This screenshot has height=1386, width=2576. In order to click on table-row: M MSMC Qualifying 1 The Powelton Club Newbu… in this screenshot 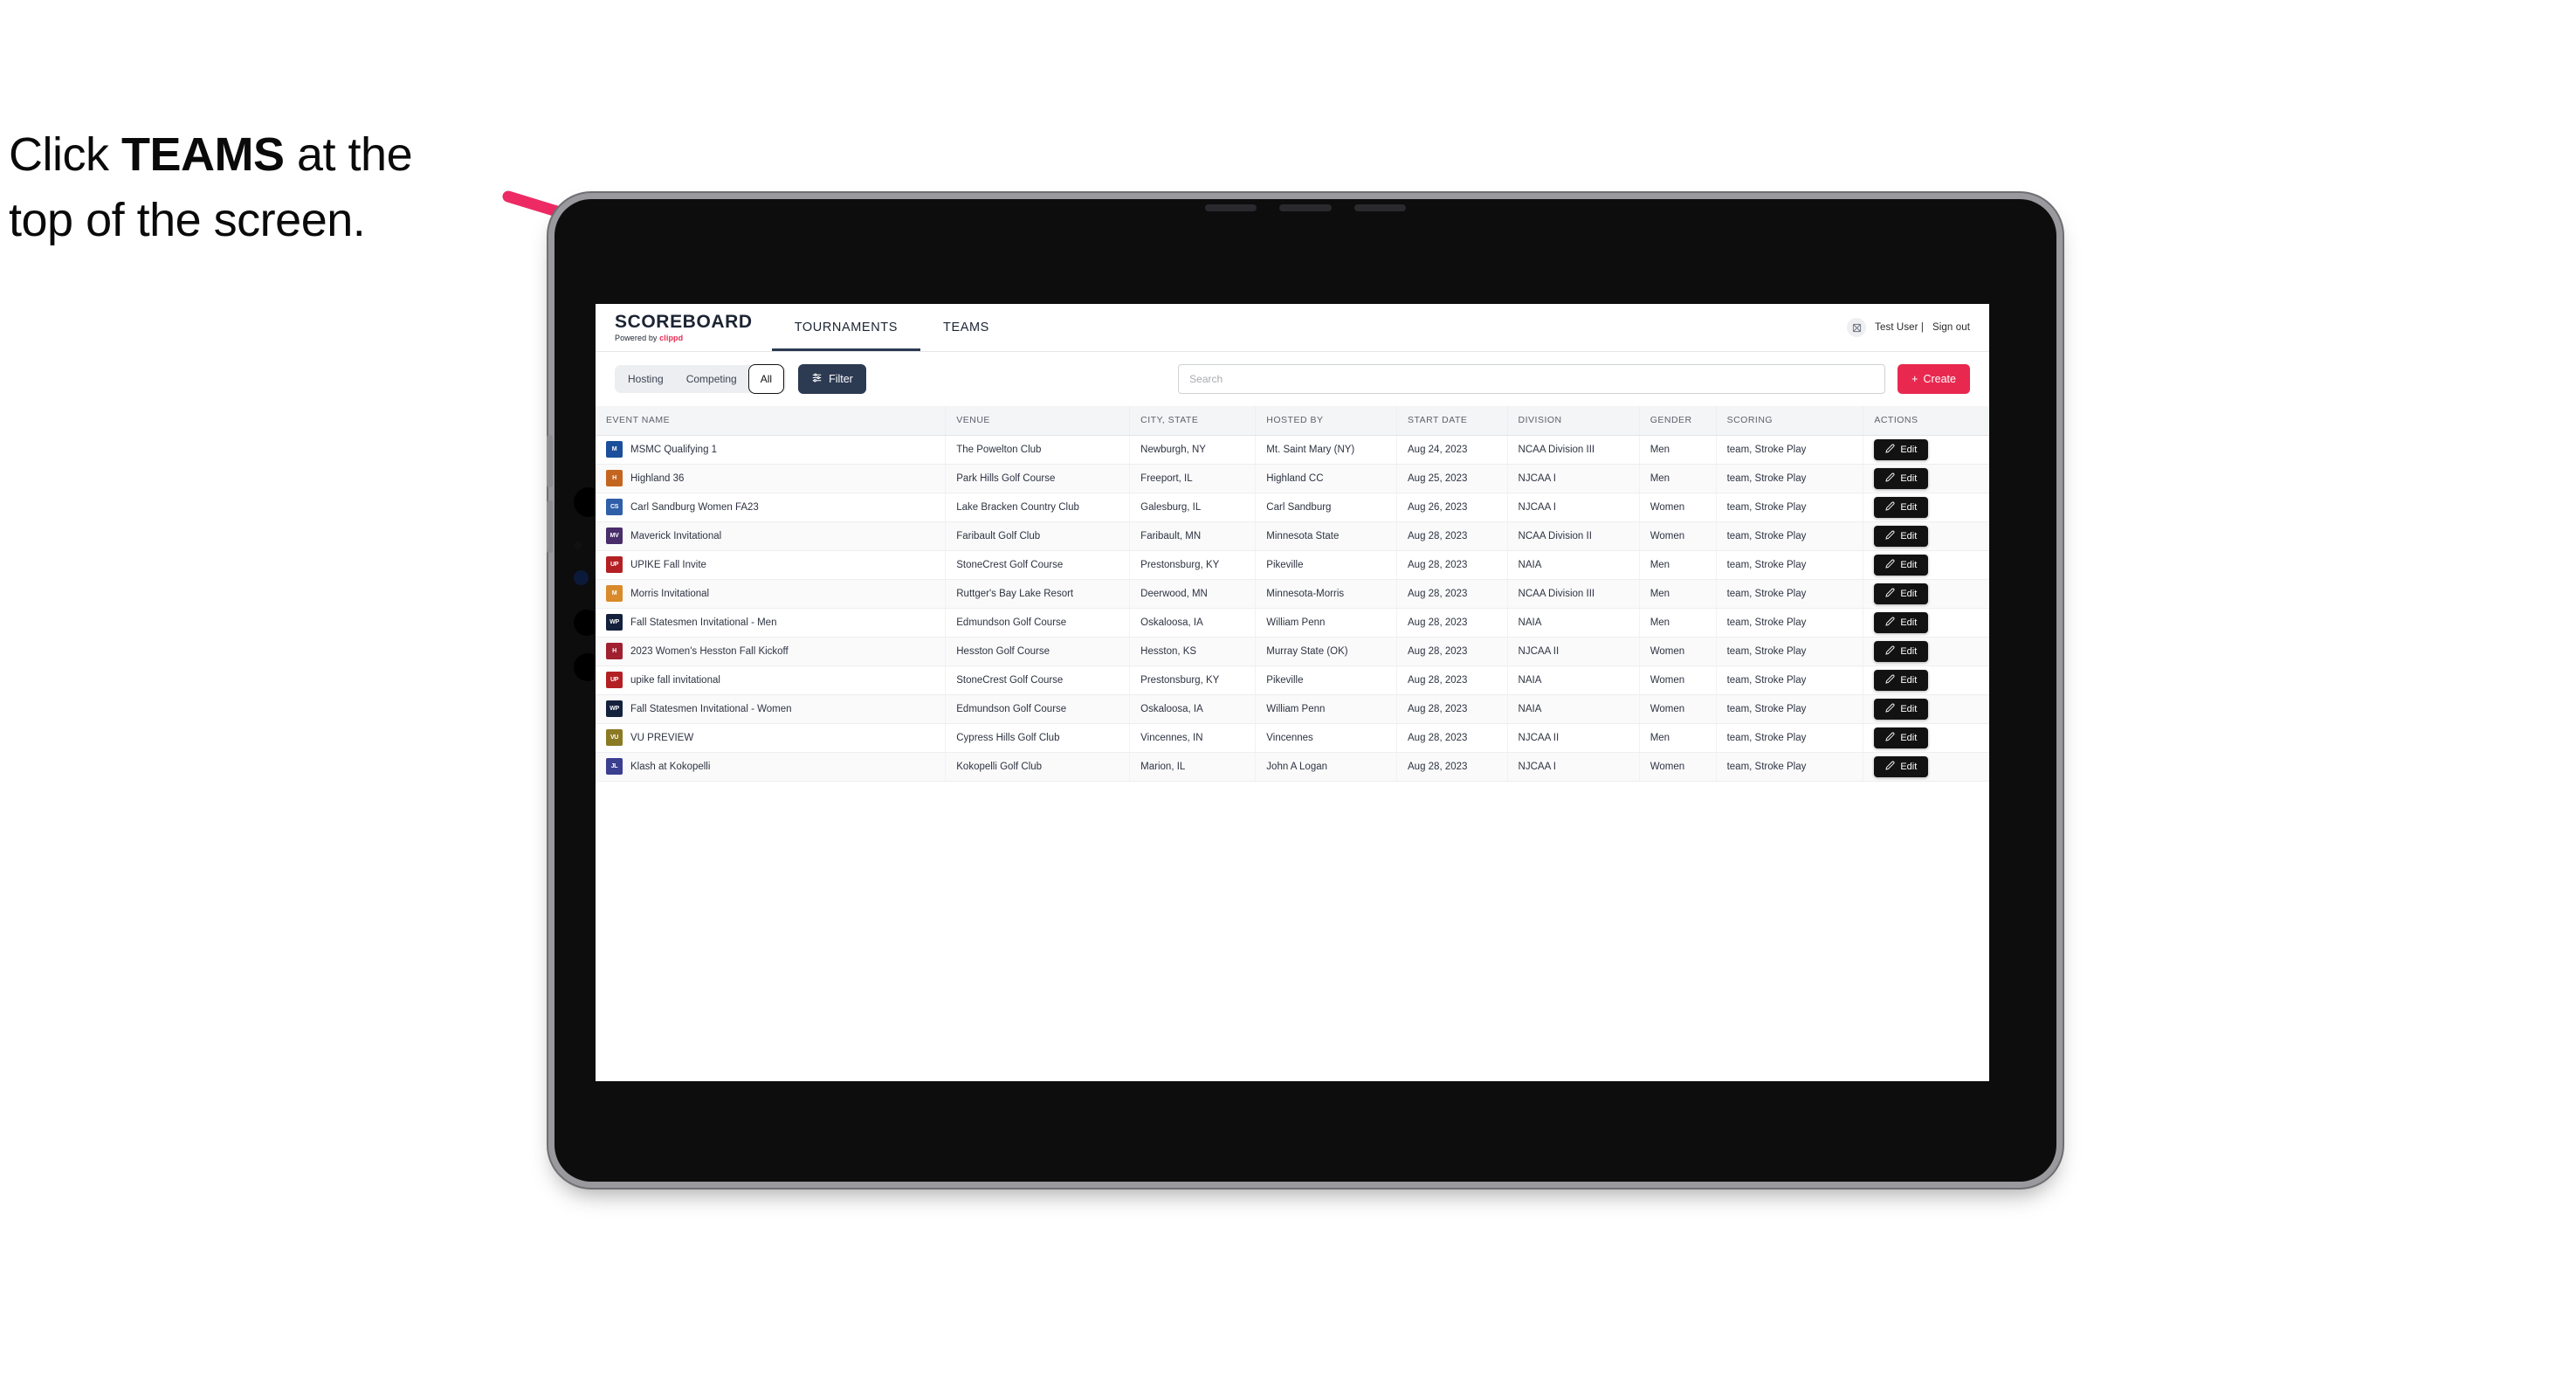, I will do `click(1292, 450)`.